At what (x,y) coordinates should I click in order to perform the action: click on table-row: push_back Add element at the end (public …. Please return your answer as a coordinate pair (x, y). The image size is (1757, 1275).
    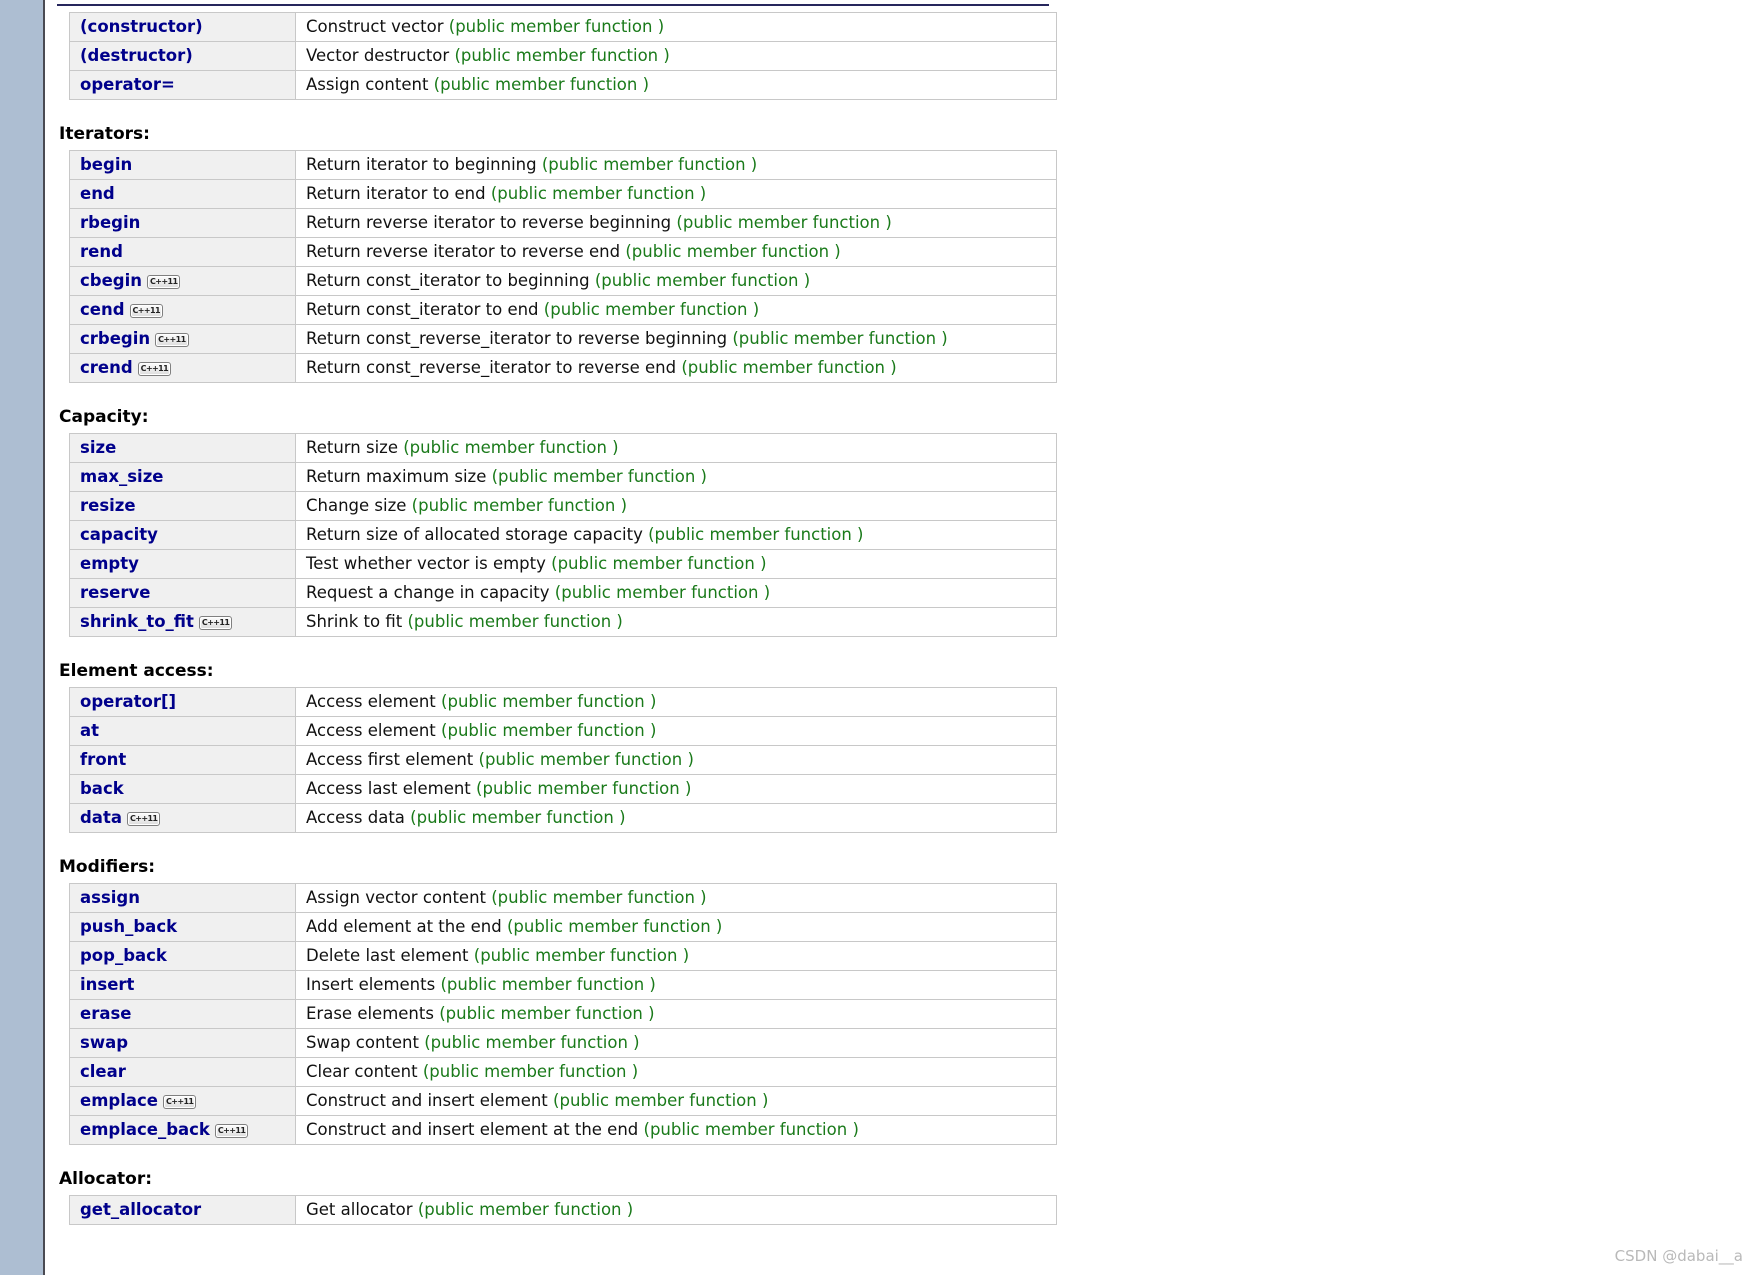
    Looking at the image, I should click on (563, 927).